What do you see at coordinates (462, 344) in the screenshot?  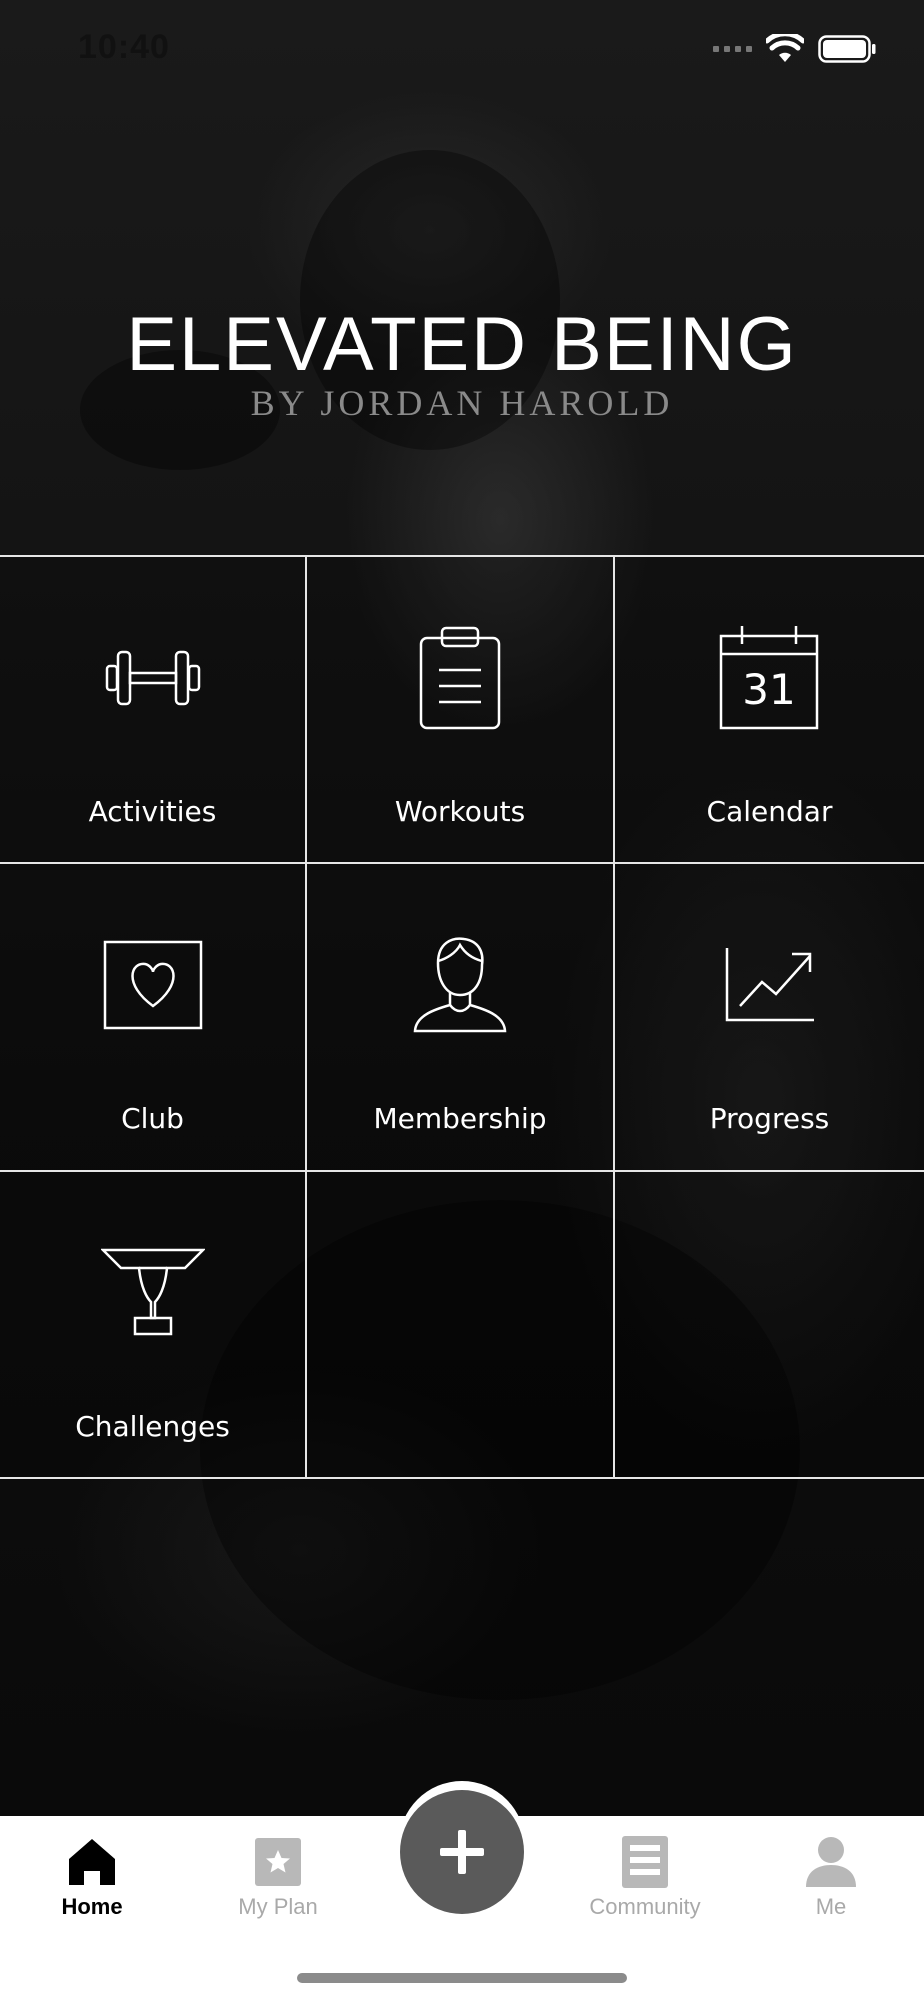 I see `brand-title: ELEVATED BEING` at bounding box center [462, 344].